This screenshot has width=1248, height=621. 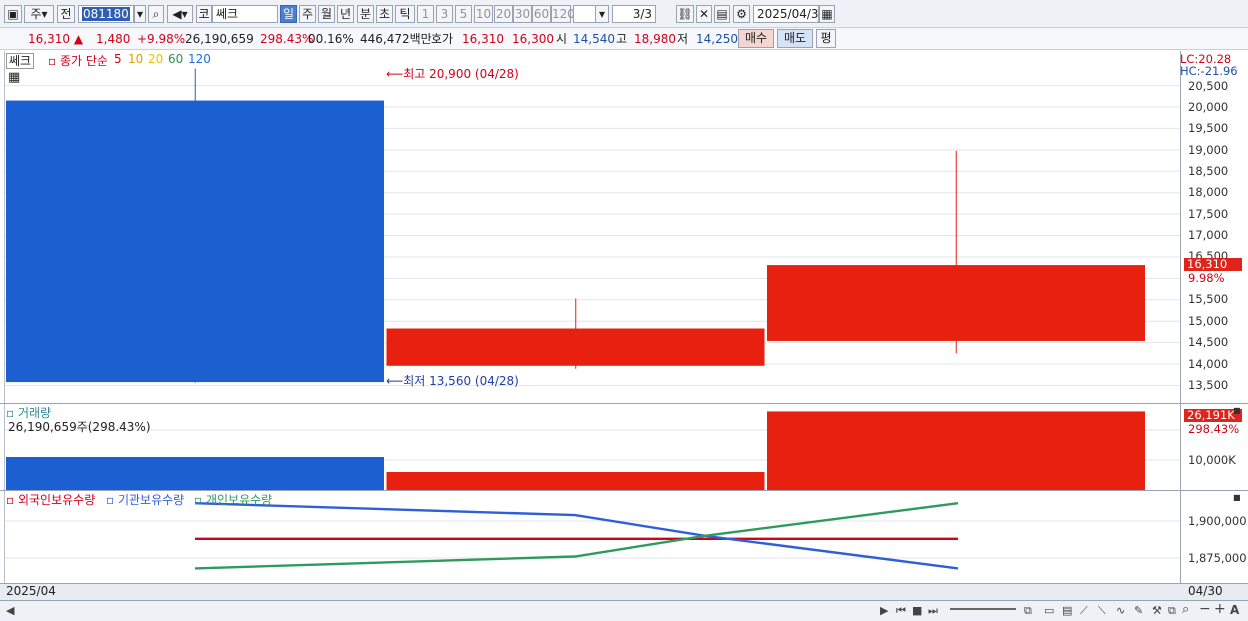 What do you see at coordinates (522, 14) in the screenshot?
I see `interval-30: 30` at bounding box center [522, 14].